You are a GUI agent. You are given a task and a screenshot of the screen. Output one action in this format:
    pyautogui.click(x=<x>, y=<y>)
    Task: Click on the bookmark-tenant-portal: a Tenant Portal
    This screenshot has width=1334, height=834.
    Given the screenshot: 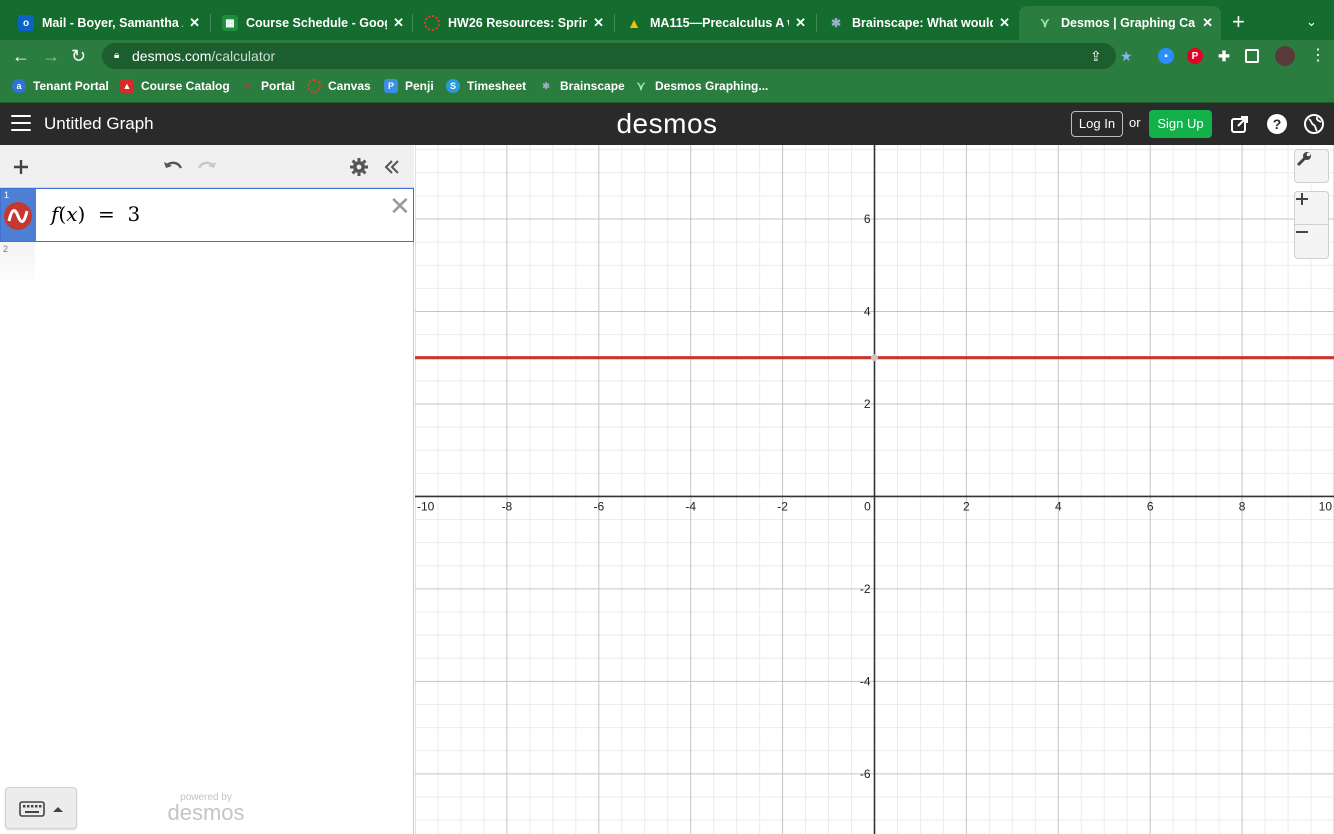 What is the action you would take?
    pyautogui.click(x=60, y=86)
    